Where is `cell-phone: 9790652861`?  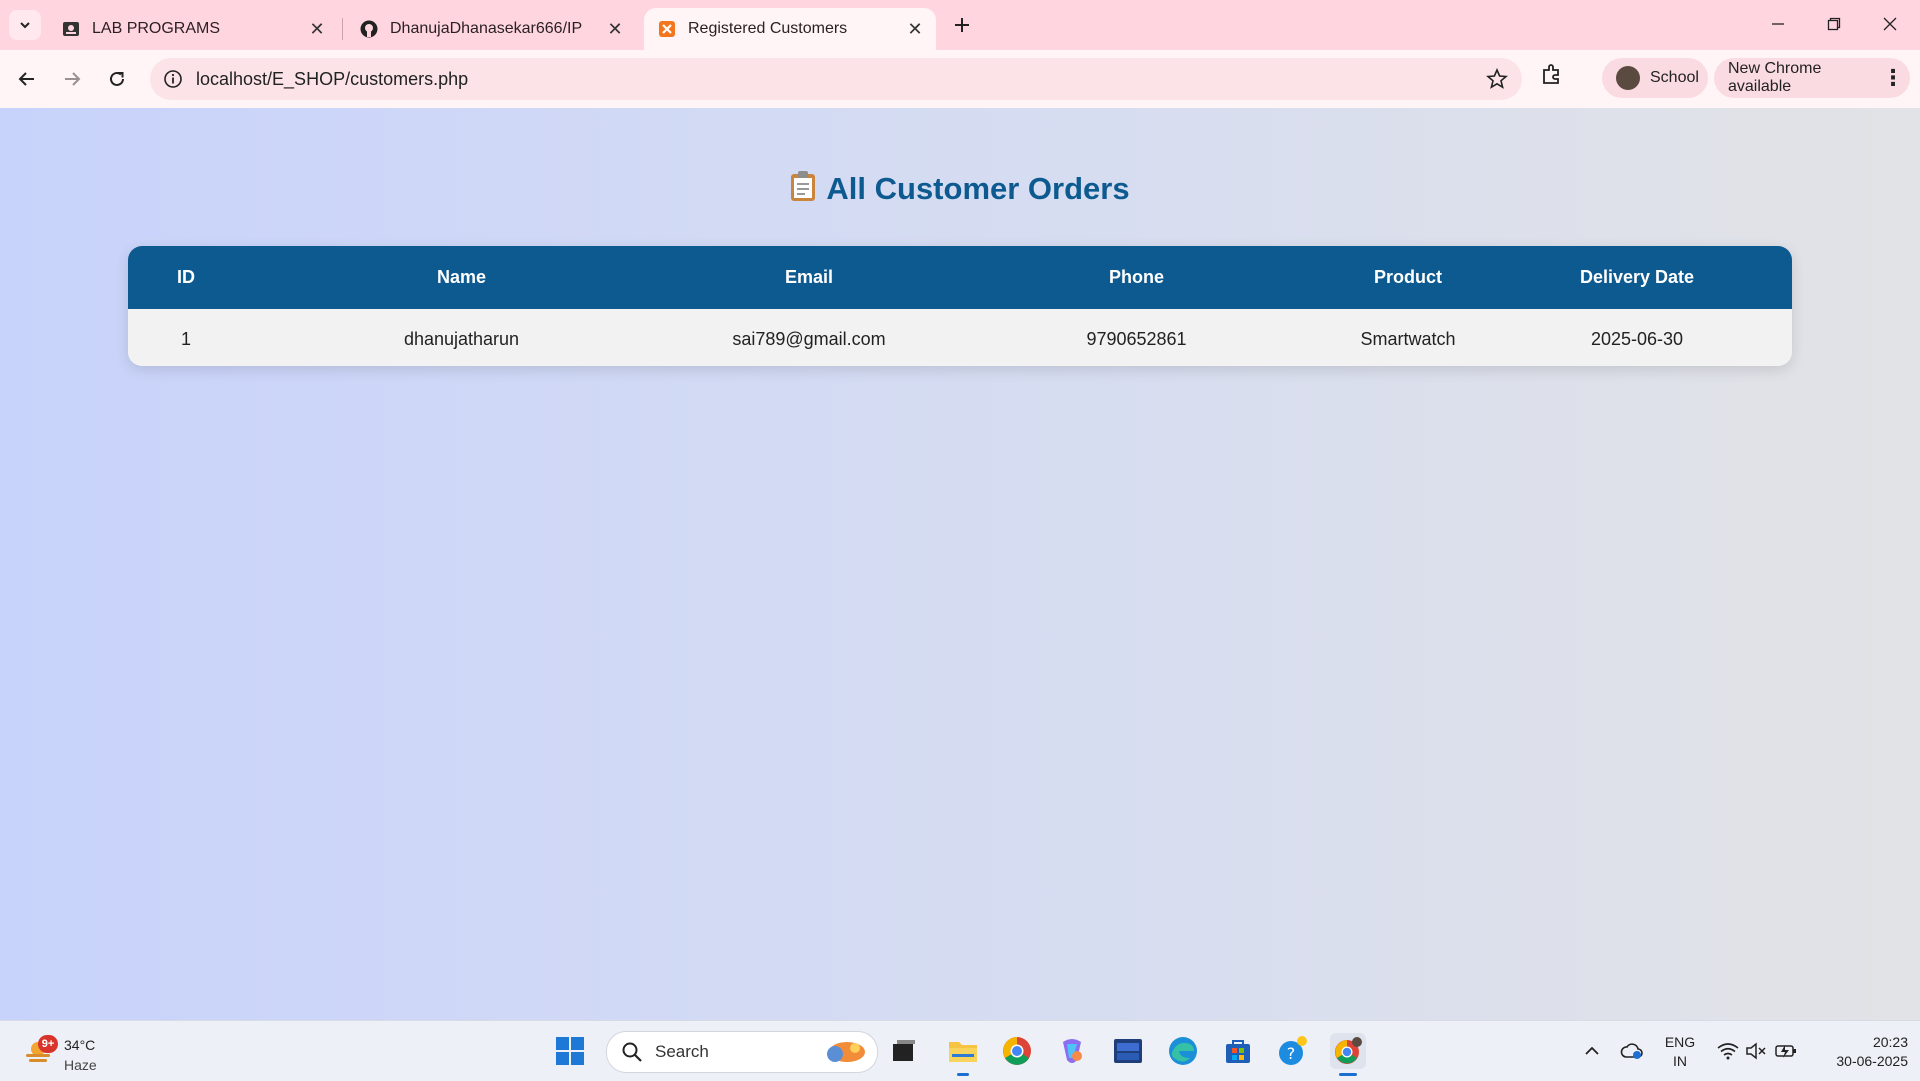
cell-phone: 9790652861 is located at coordinates (1136, 337).